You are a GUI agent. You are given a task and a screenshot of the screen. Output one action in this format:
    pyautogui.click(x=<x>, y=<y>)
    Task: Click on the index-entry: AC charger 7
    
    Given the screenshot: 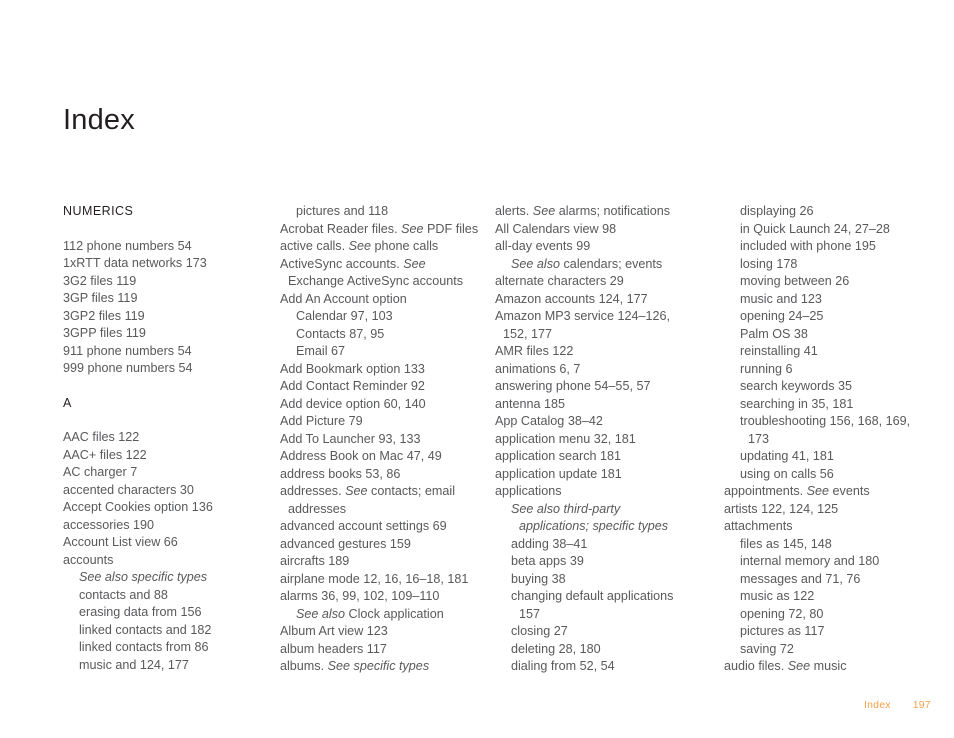 What is the action you would take?
    pyautogui.click(x=100, y=472)
    